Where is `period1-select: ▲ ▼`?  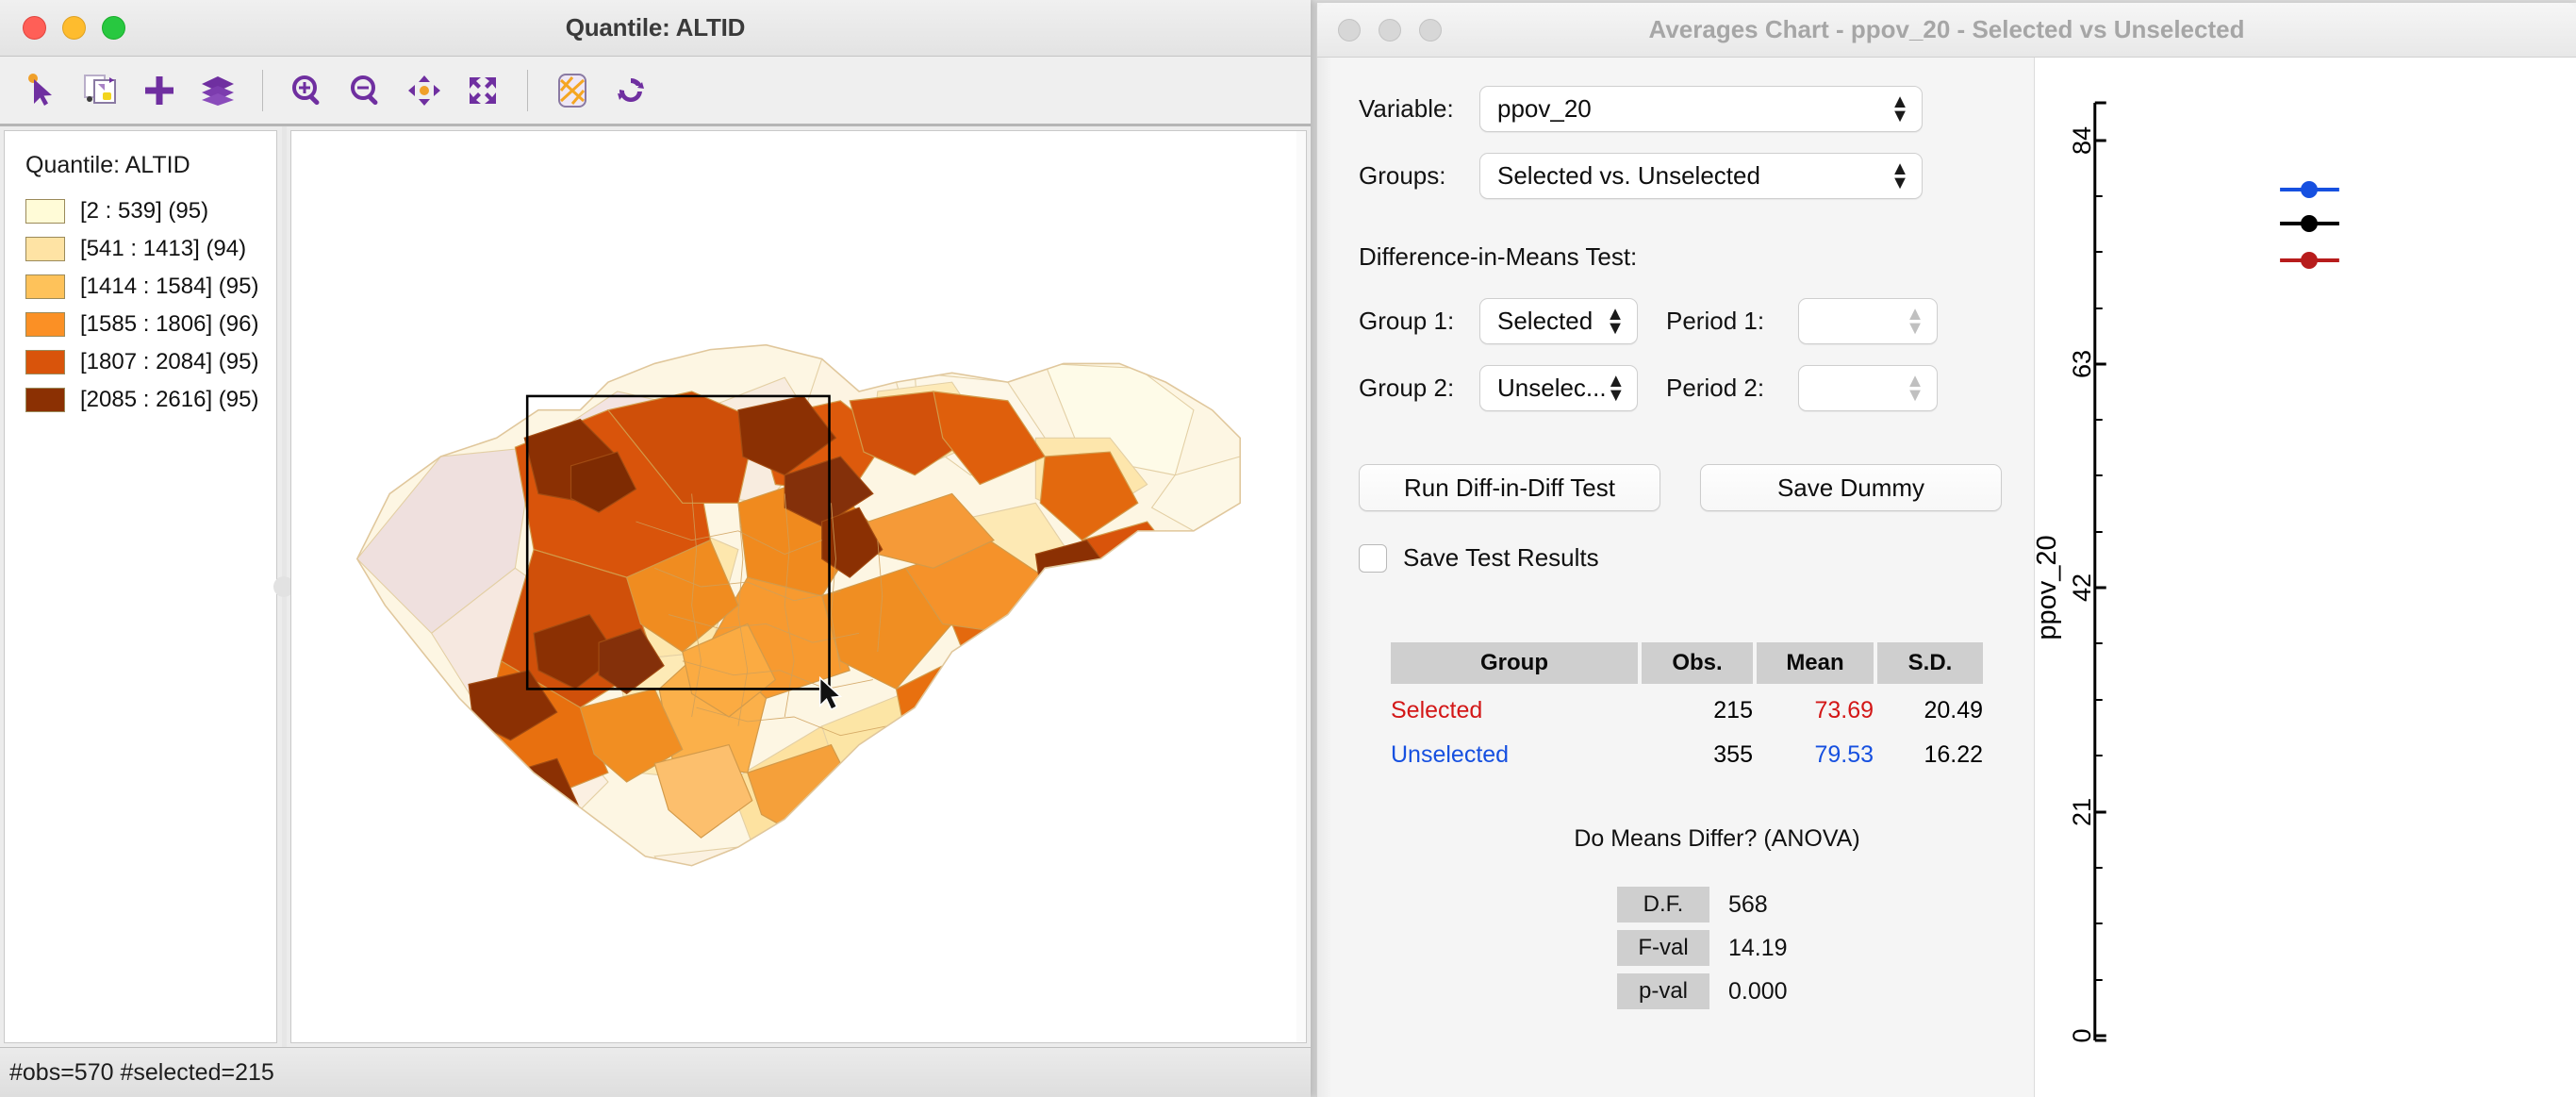 period1-select: ▲ ▼ is located at coordinates (1868, 321).